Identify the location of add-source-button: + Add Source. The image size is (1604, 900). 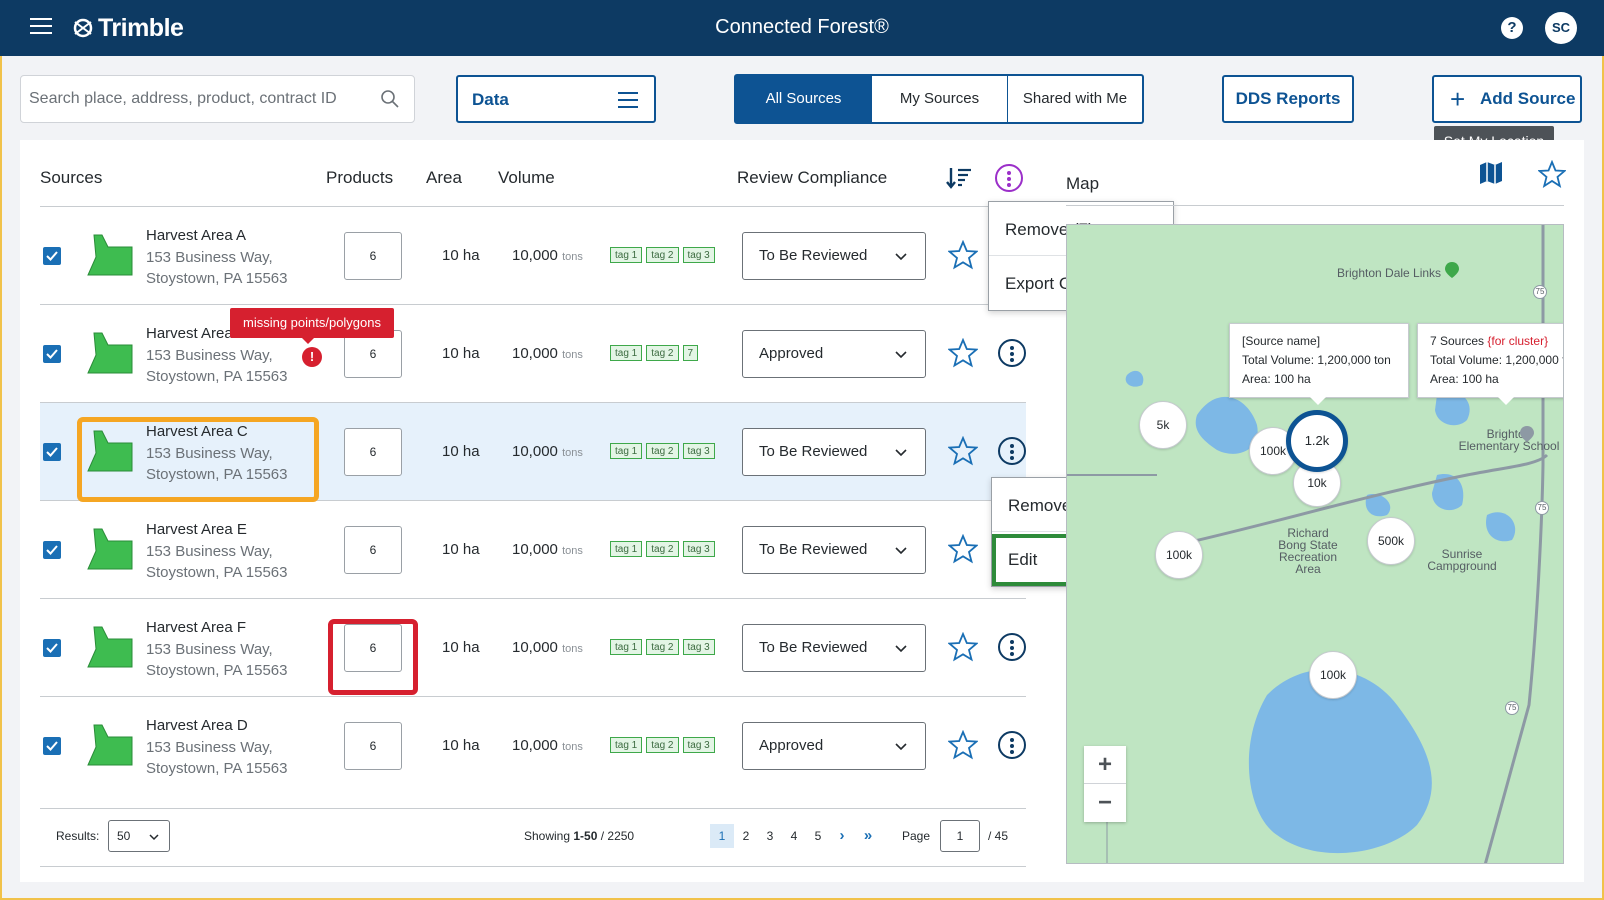
(1507, 99).